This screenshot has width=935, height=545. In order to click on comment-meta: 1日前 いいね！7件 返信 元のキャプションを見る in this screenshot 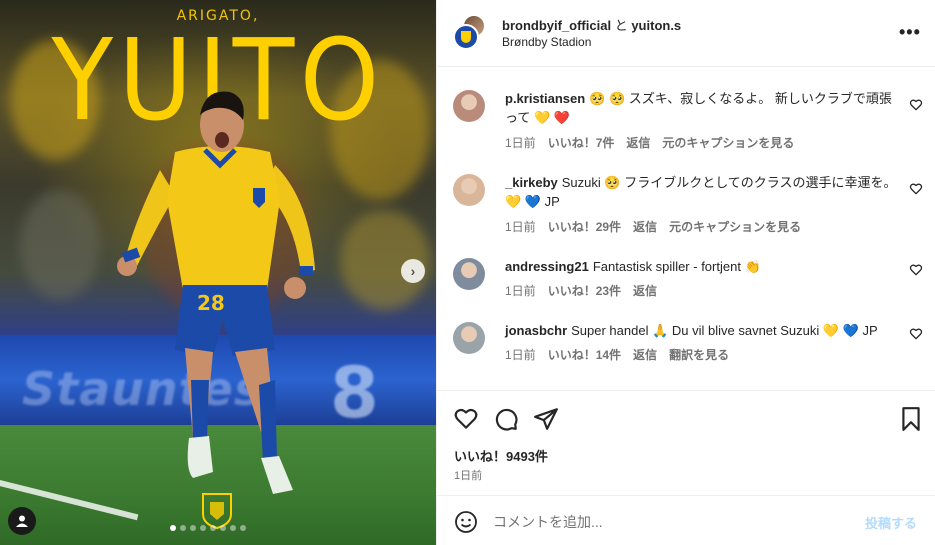, I will do `click(649, 142)`.